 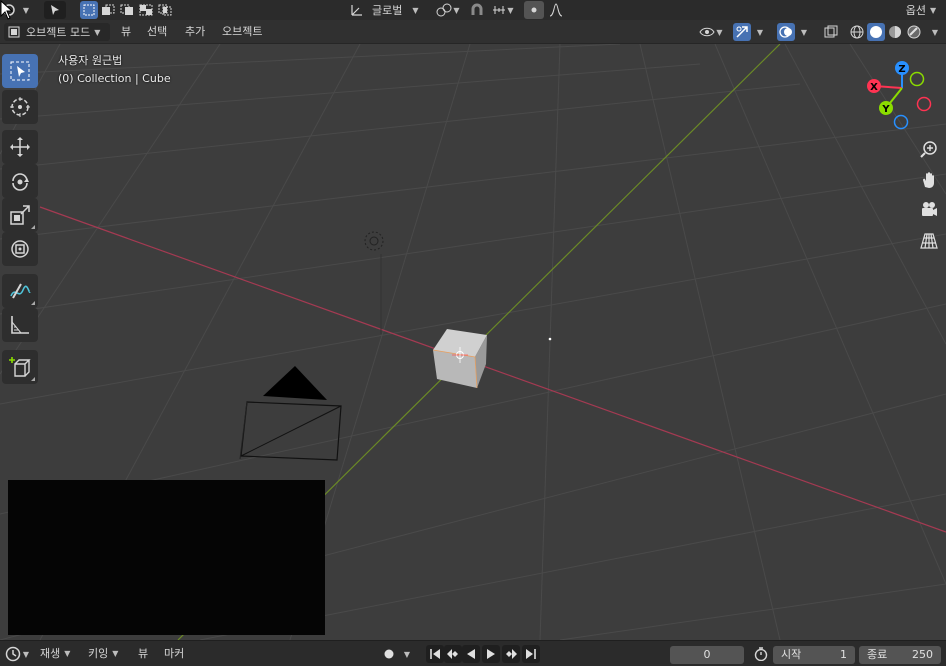 I want to click on select-mode-extend-button, so click(x=108, y=10).